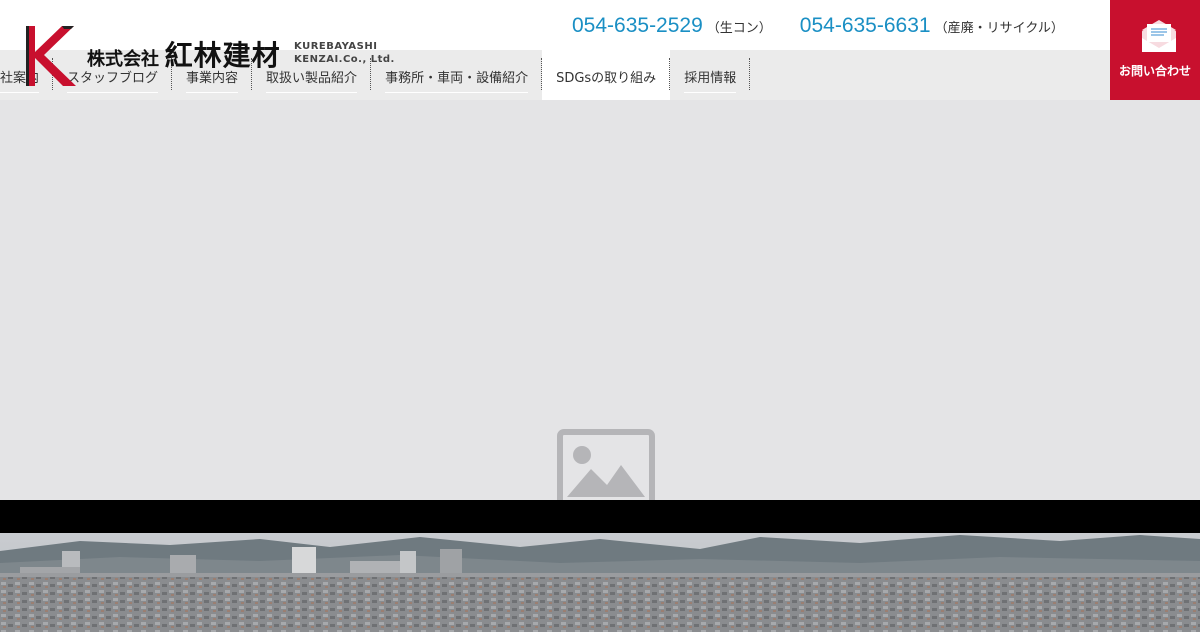 The image size is (1200, 632). Describe the element at coordinates (123, 59) in the screenshot. I see `logo-company-prefix: 株式会社` at that location.